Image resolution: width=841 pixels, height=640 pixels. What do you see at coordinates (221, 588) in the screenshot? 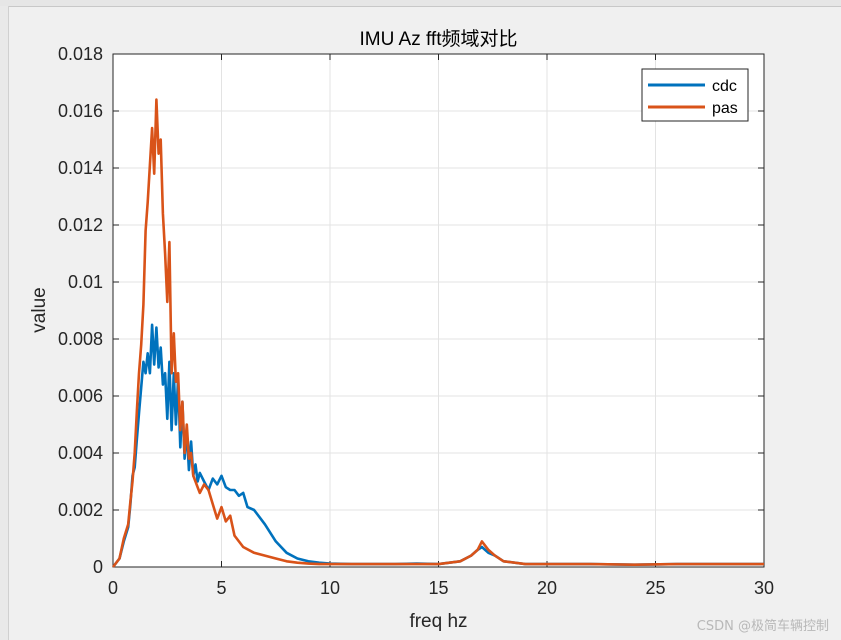
I see `x-tick-label: 5` at bounding box center [221, 588].